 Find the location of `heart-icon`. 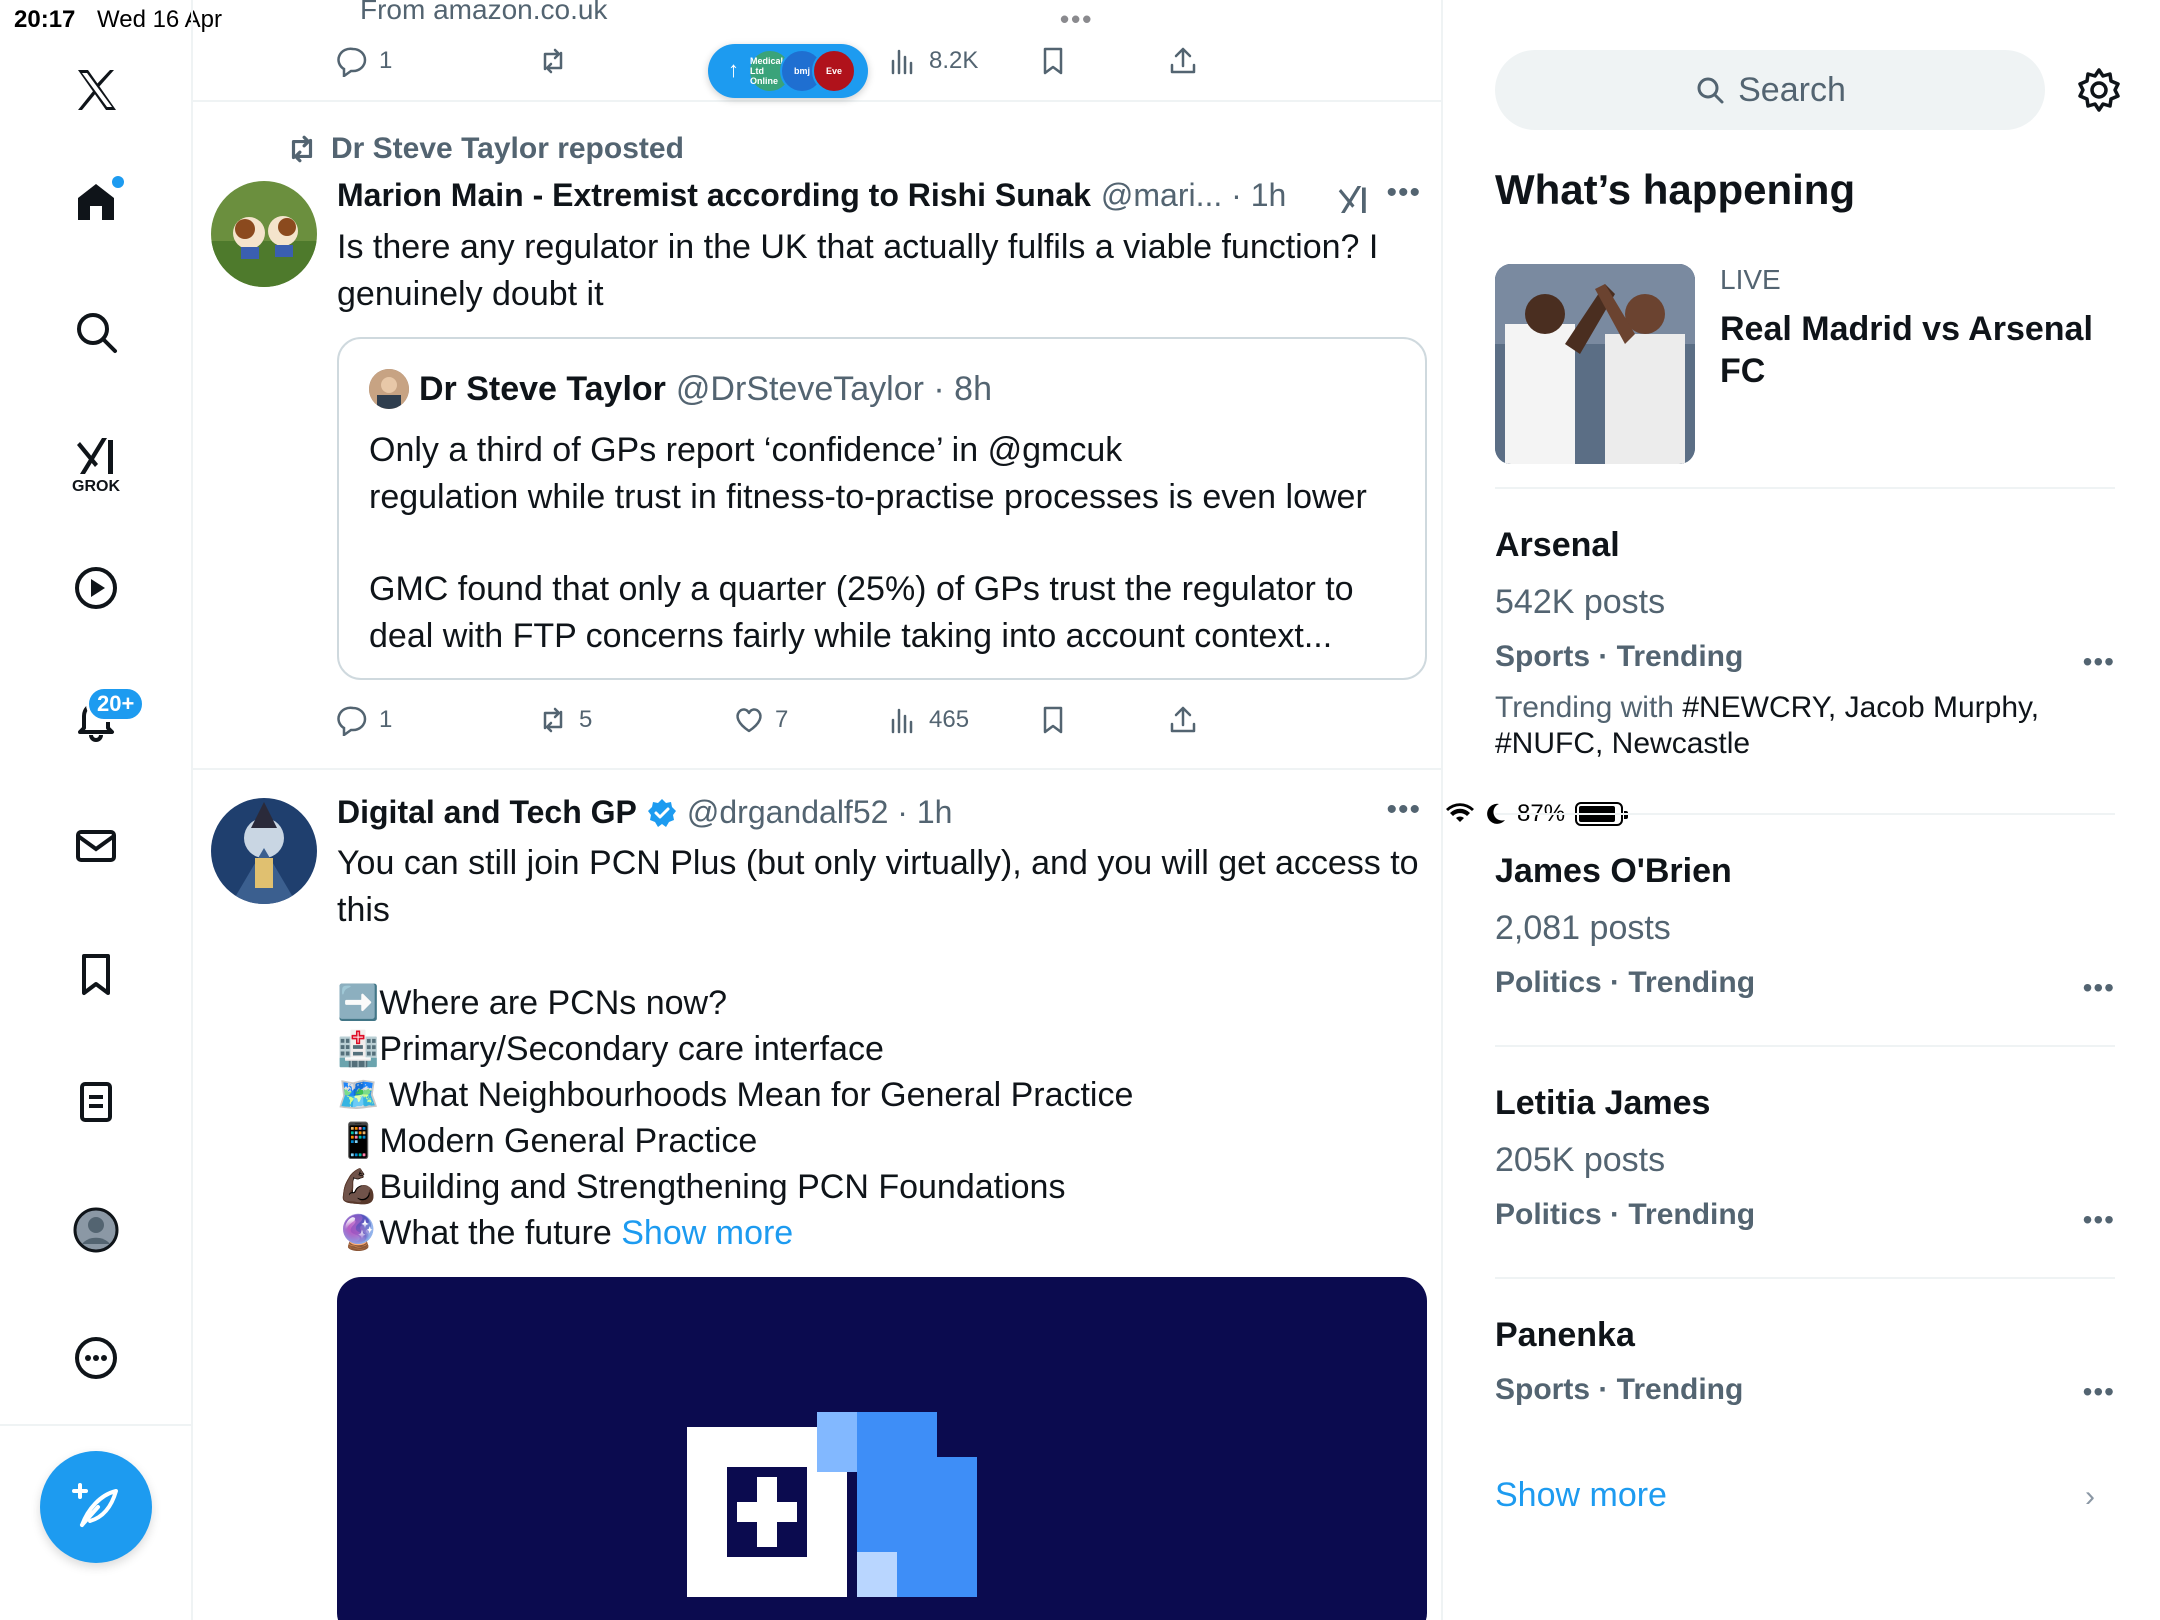

heart-icon is located at coordinates (749, 720).